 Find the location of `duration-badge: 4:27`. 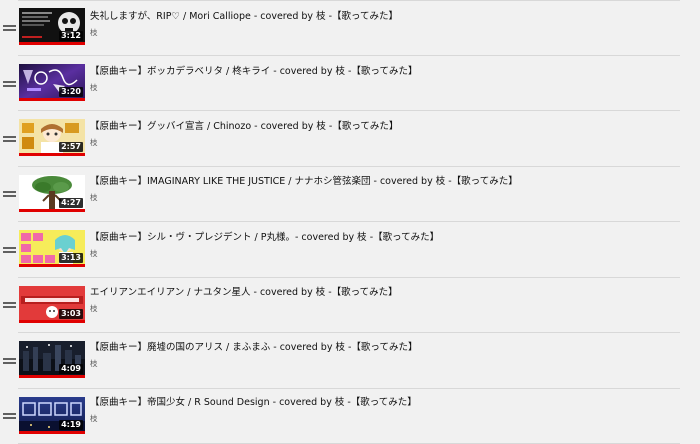

duration-badge: 4:27 is located at coordinates (71, 203).